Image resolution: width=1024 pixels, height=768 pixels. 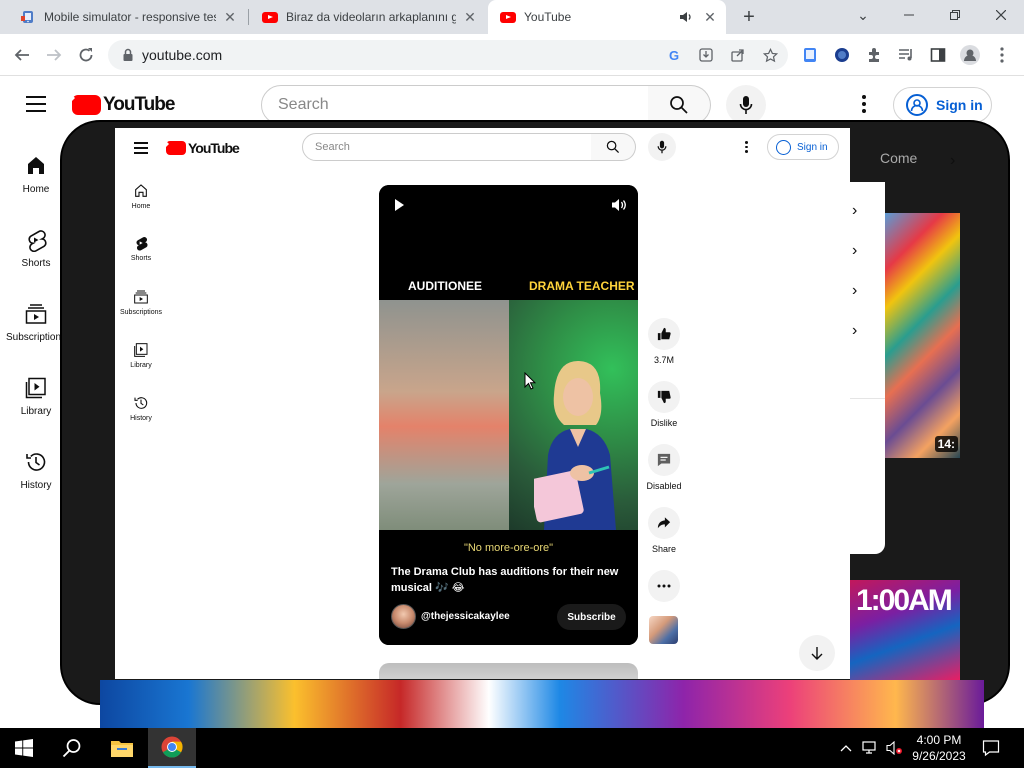 I want to click on restore-button, so click(x=955, y=15).